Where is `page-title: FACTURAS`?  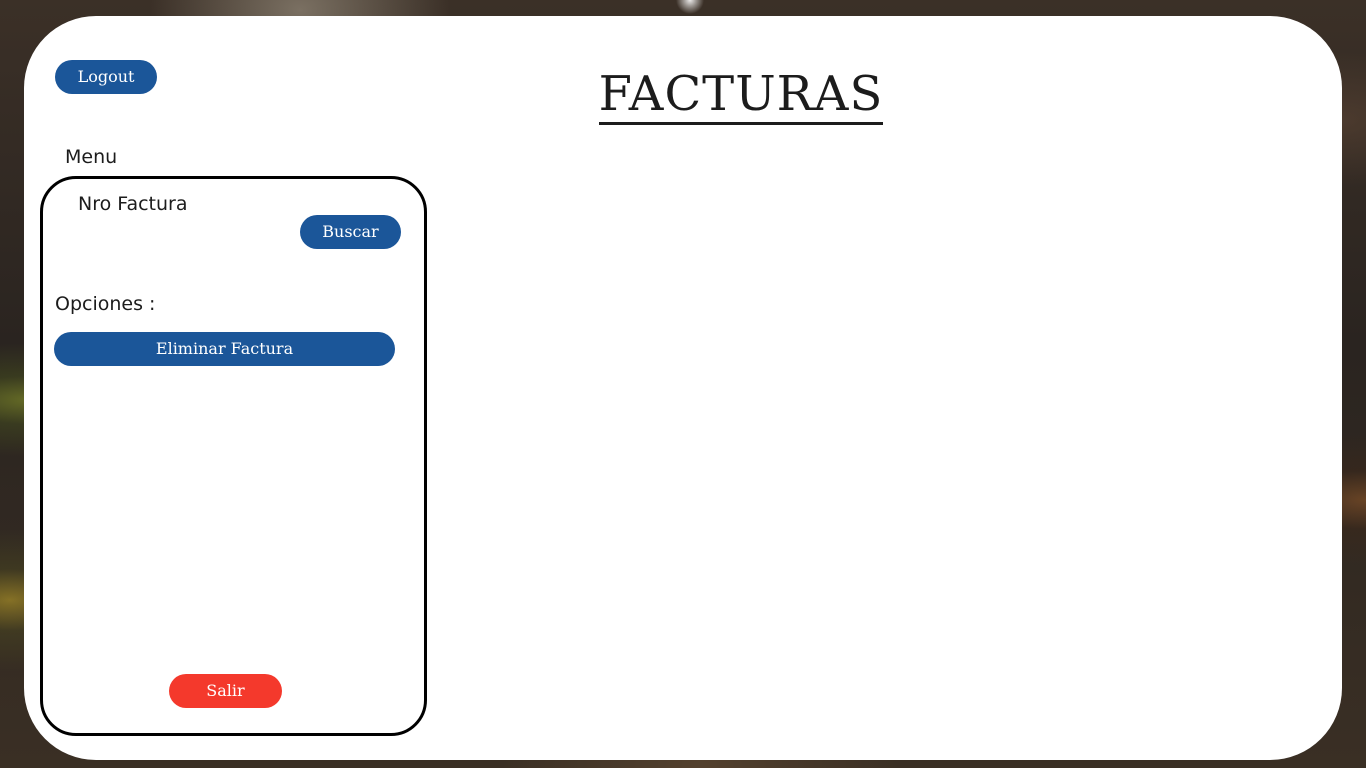 page-title: FACTURAS is located at coordinates (741, 94).